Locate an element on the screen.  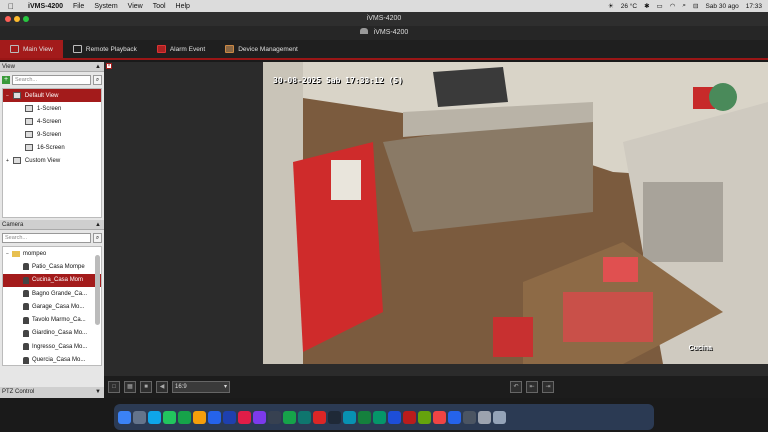
menu-app-name: iVMS-4200 is located at coordinates (45, 6).